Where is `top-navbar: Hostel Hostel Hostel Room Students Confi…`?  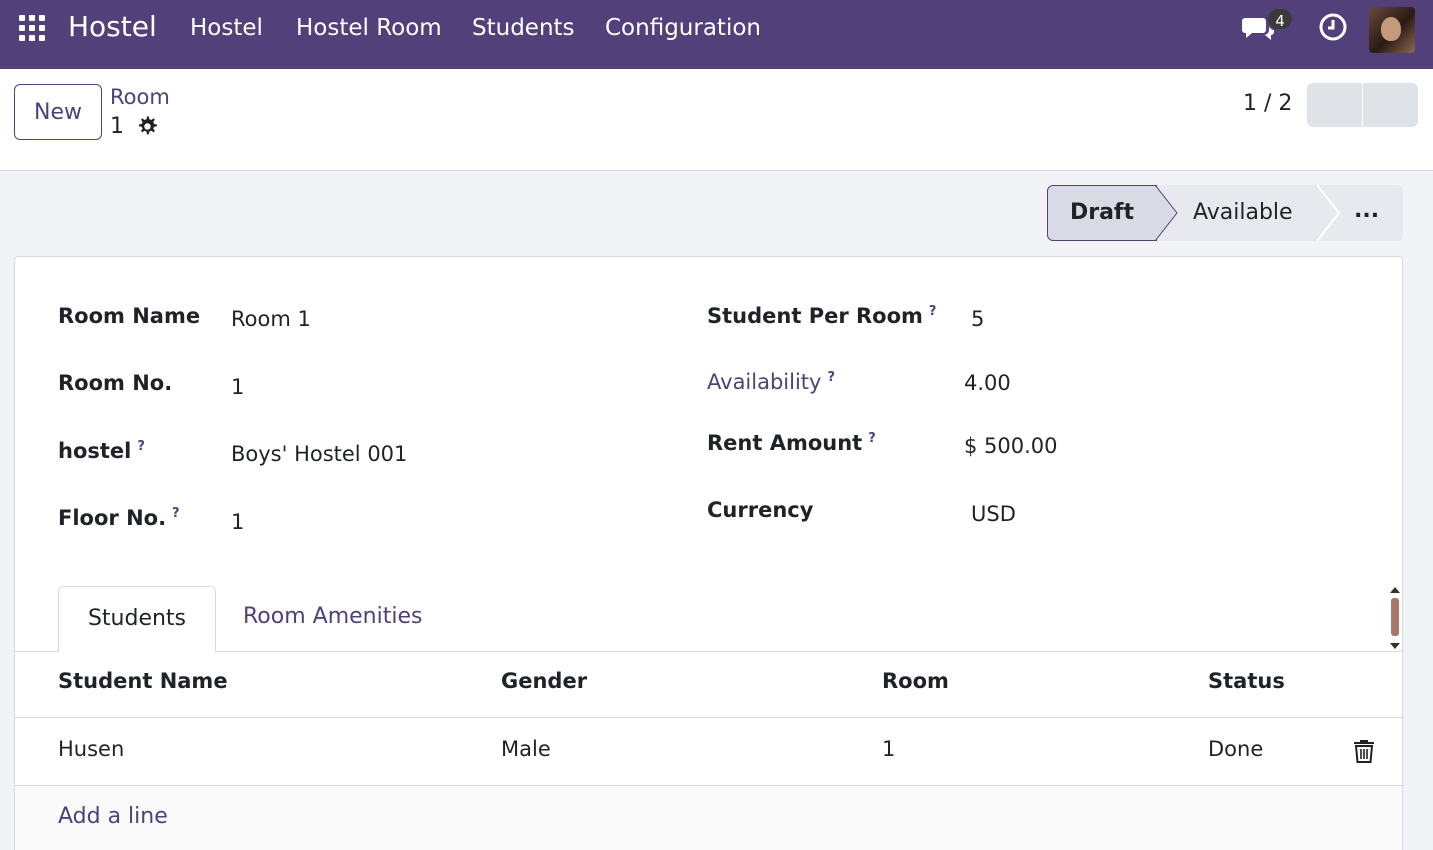
top-navbar: Hostel Hostel Hostel Room Students Confi… is located at coordinates (716, 34).